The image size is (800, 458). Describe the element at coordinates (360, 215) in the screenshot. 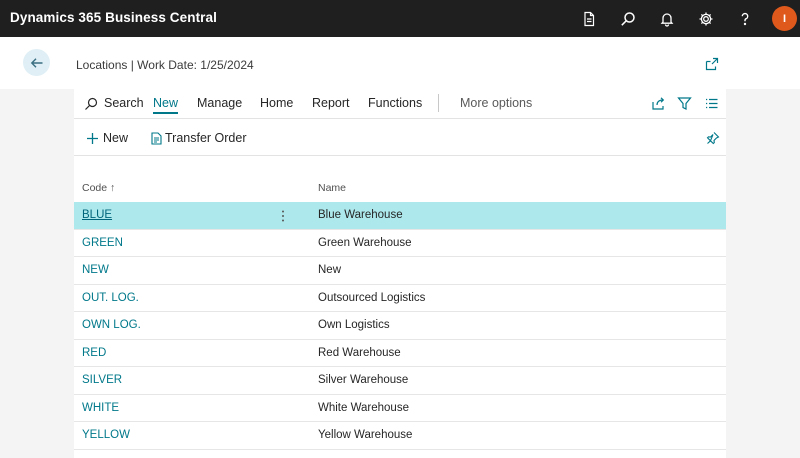

I see `cell-name: Blue Warehouse` at that location.